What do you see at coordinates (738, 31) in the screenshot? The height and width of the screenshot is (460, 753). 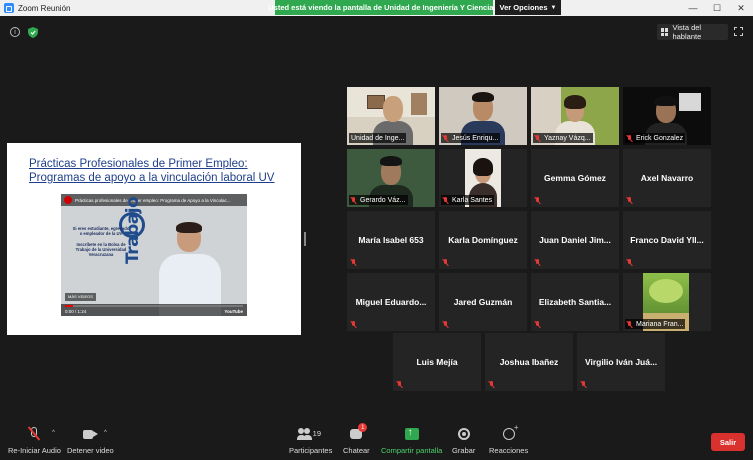 I see `fullscreen-icon` at bounding box center [738, 31].